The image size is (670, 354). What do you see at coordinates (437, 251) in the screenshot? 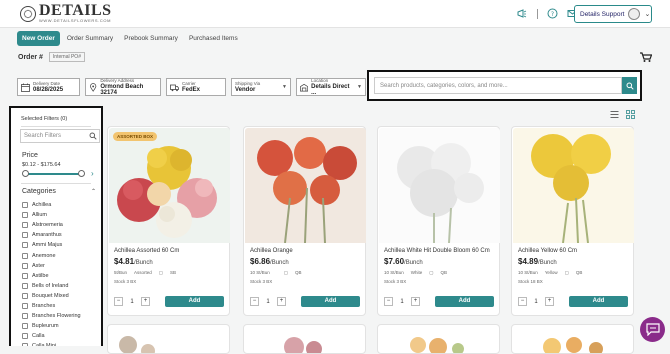
I see `product-name: Achillea White Hit Double Bloom 60 Cm` at bounding box center [437, 251].